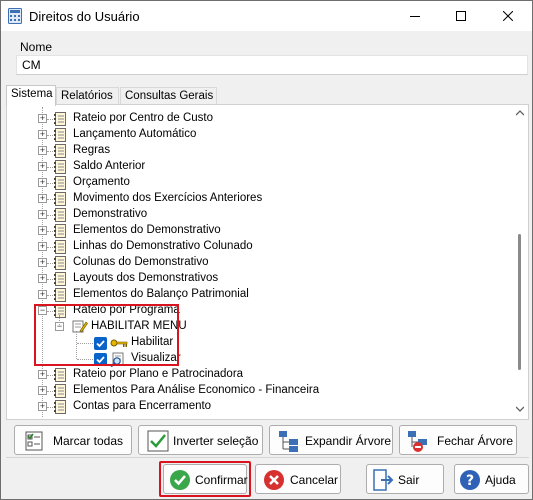  Describe the element at coordinates (274, 480) in the screenshot. I see `cancel-x-icon` at that location.